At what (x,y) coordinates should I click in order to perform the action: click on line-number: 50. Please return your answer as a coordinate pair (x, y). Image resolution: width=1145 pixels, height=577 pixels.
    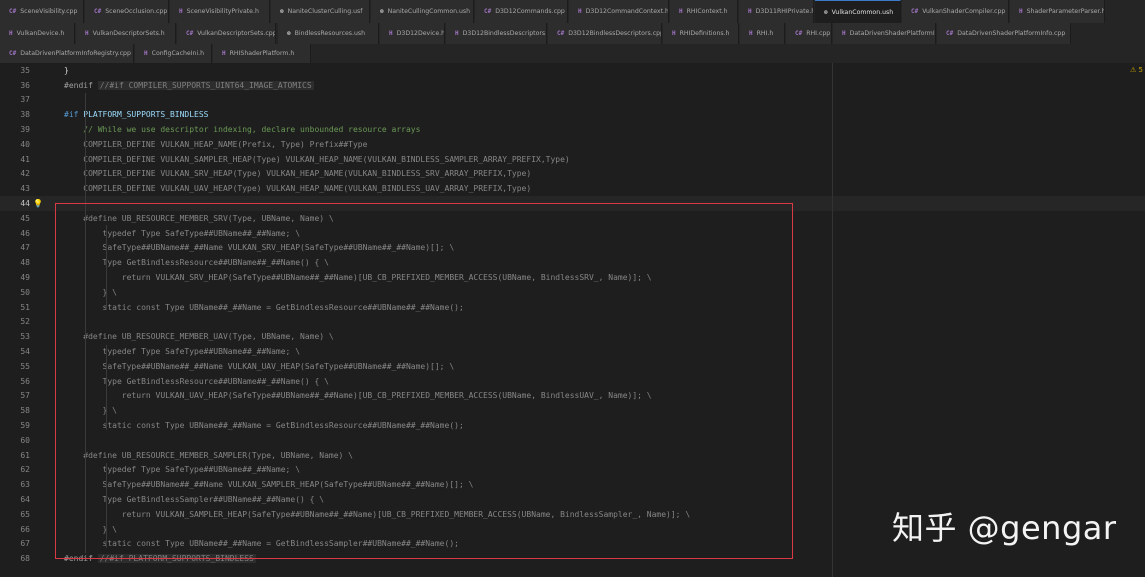
    Looking at the image, I should click on (25, 292).